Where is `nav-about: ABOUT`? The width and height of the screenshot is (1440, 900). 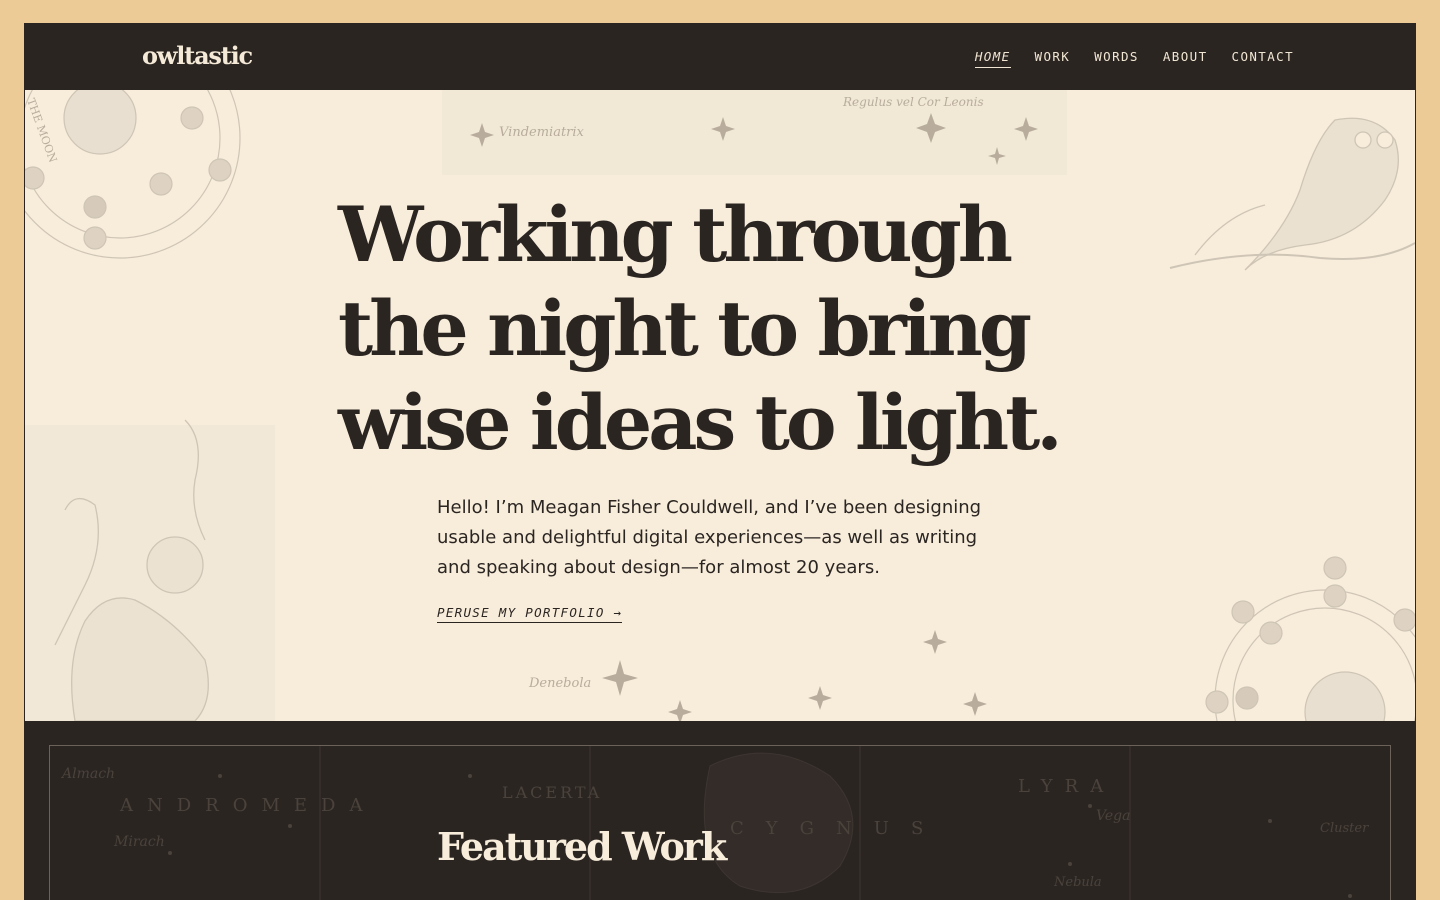
nav-about: ABOUT is located at coordinates (1185, 58).